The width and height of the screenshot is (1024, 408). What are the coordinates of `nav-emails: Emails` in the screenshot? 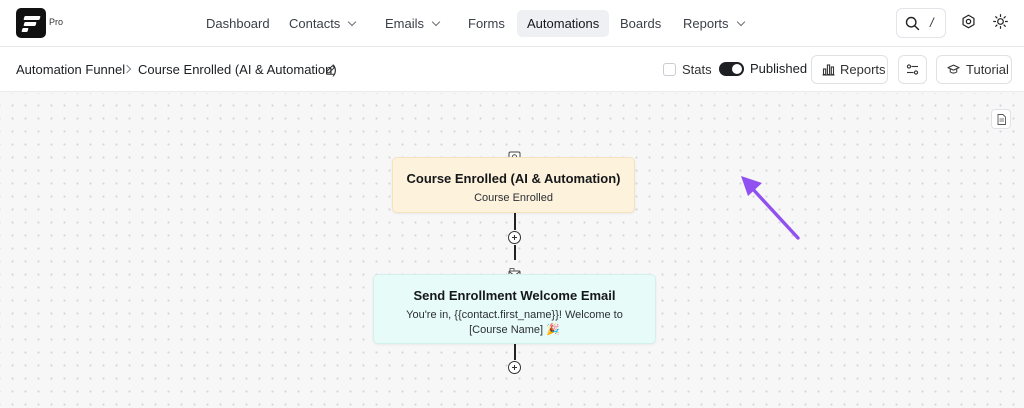 It's located at (412, 23).